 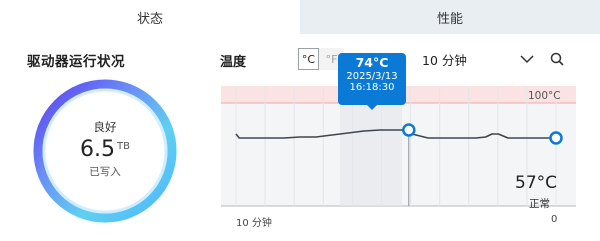 I want to click on tooltip-value: 74°C, so click(x=372, y=62).